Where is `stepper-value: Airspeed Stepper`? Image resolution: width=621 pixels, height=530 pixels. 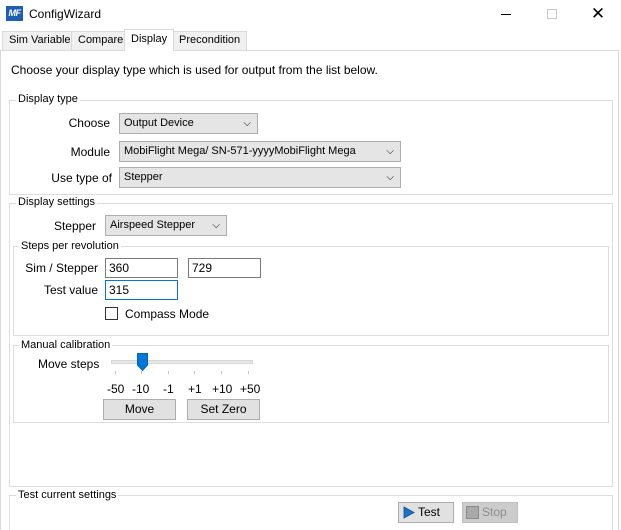
stepper-value: Airspeed Stepper is located at coordinates (152, 225).